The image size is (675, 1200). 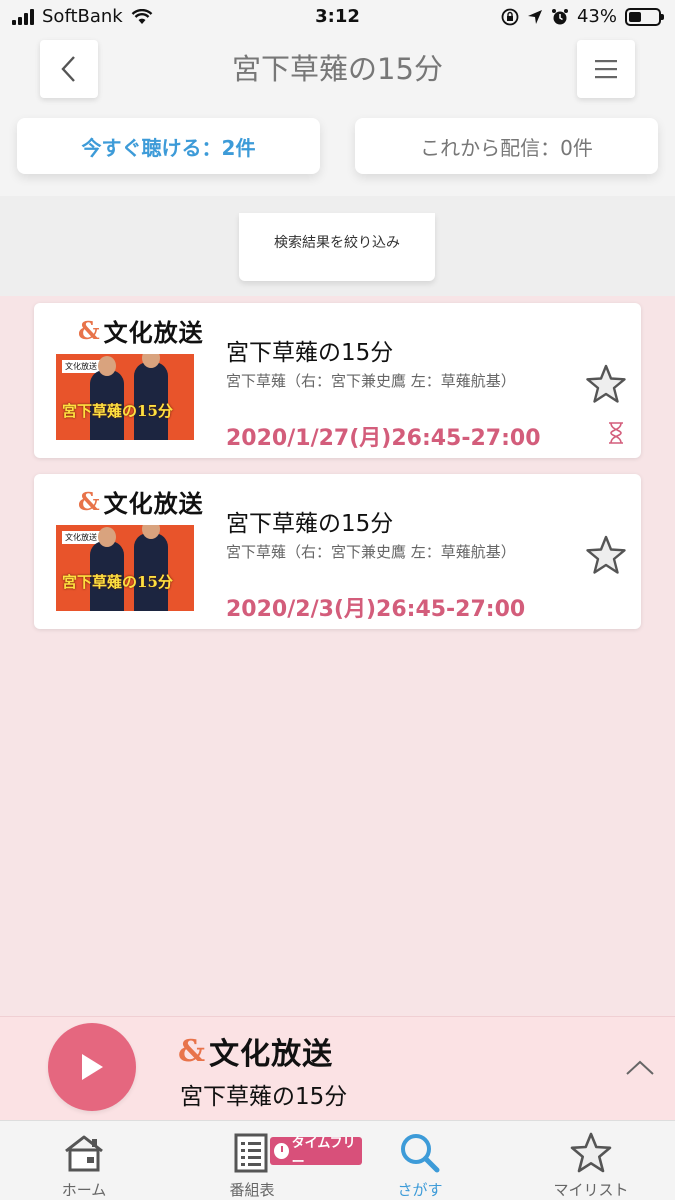 What do you see at coordinates (420, 1153) in the screenshot?
I see `search-icon` at bounding box center [420, 1153].